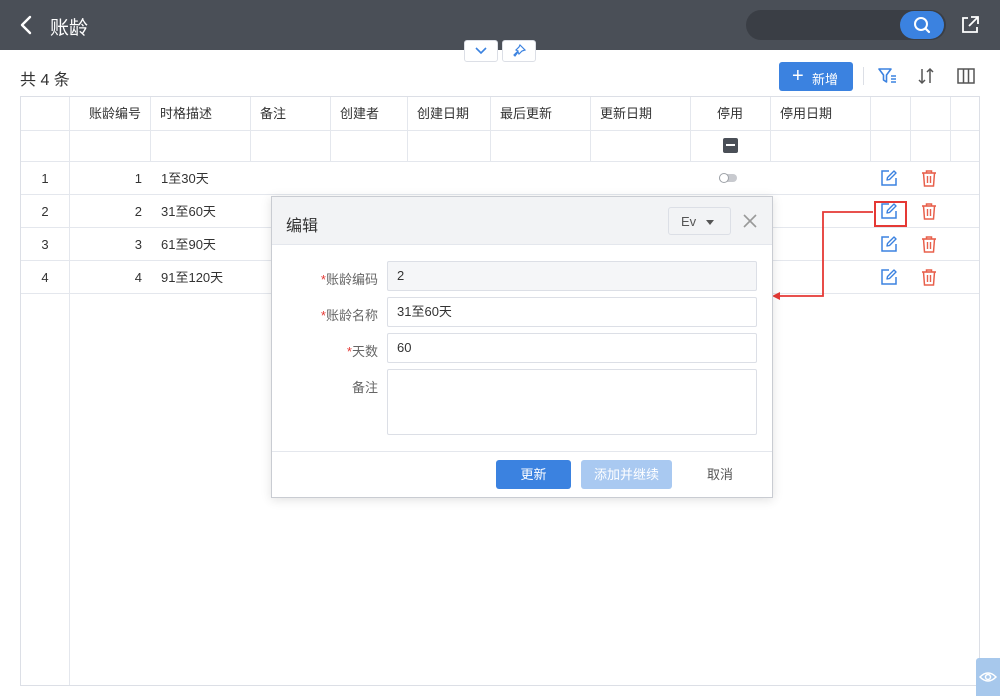 The width and height of the screenshot is (1000, 696). What do you see at coordinates (626, 474) in the screenshot?
I see `add-and-continue-button: 添加并继续` at bounding box center [626, 474].